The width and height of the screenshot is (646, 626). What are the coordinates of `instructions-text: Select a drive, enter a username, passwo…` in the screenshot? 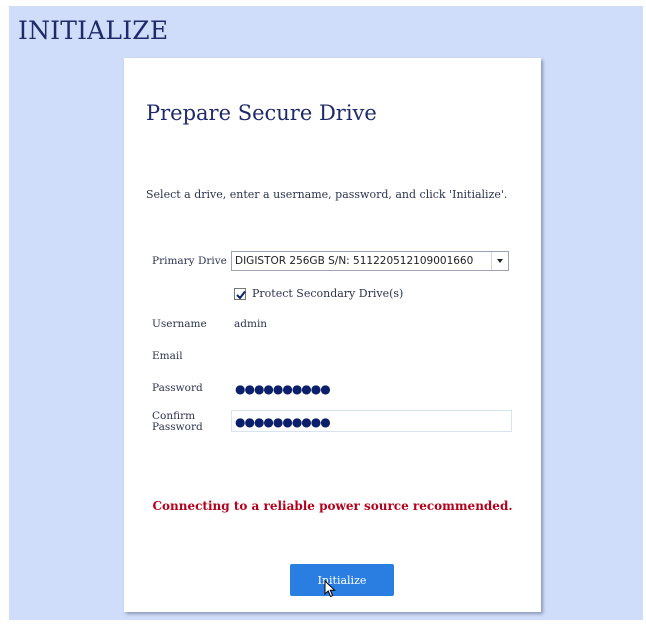 It's located at (327, 194).